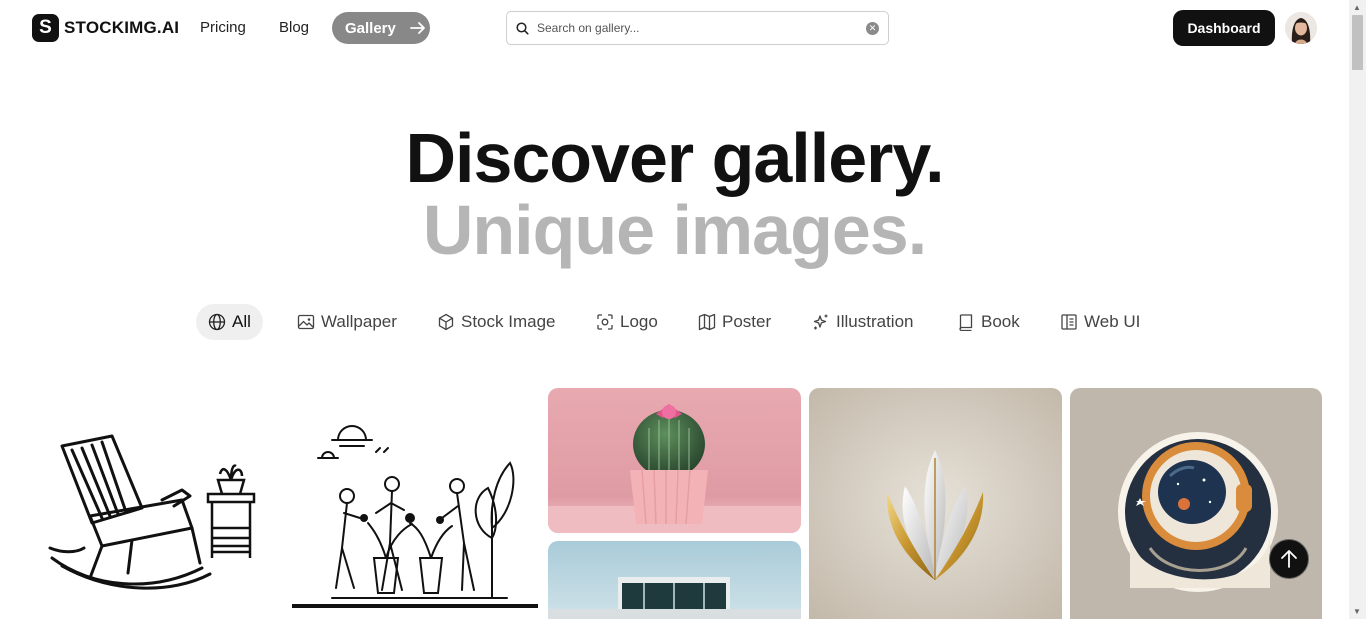  I want to click on logo-text: STOCKIMG.AI, so click(122, 27).